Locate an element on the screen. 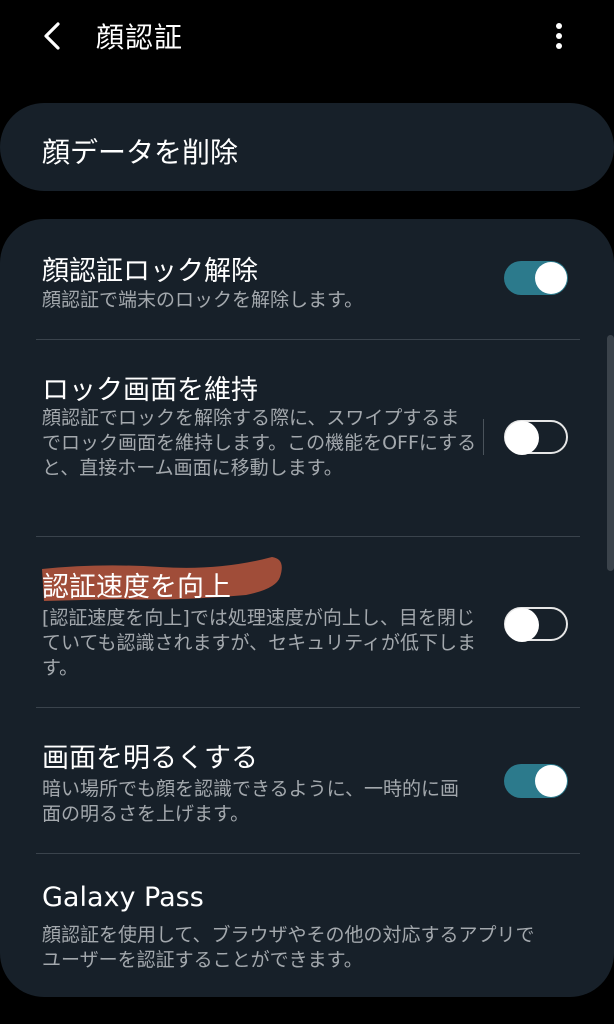 This screenshot has height=1024, width=614. setting-face-unlock: 顔認証ロック解除 顔認証で端末のロックを解除します。 is located at coordinates (307, 279).